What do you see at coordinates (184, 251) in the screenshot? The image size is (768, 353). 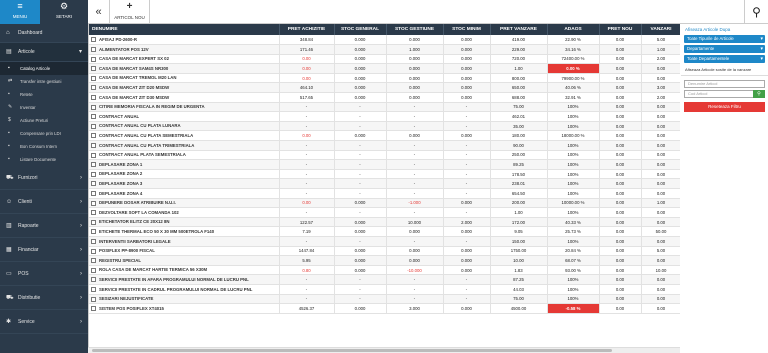 I see `cell-denumire: POSIFLEX PP-8900 FISCAL` at bounding box center [184, 251].